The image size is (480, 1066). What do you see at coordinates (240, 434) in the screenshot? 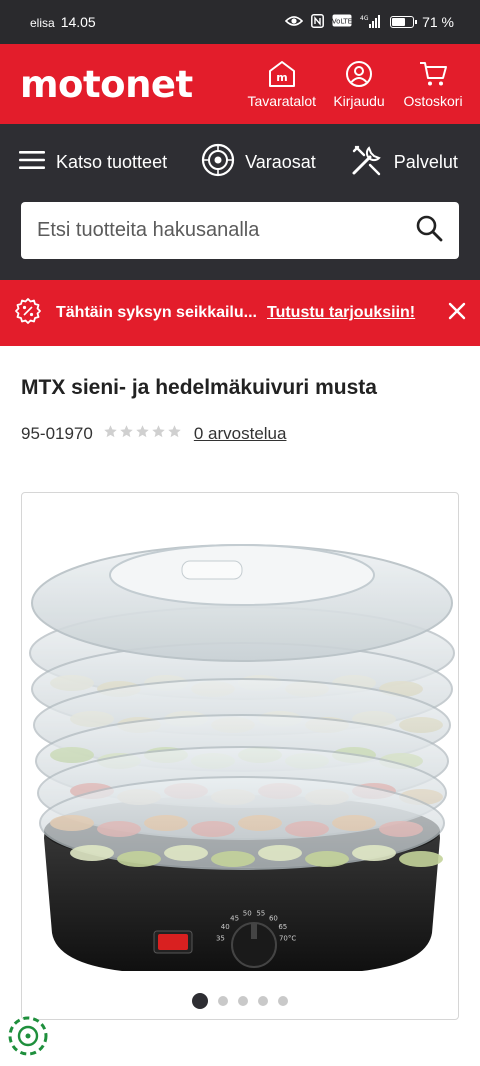
I see `reviews-link: 0 arvostelua` at bounding box center [240, 434].